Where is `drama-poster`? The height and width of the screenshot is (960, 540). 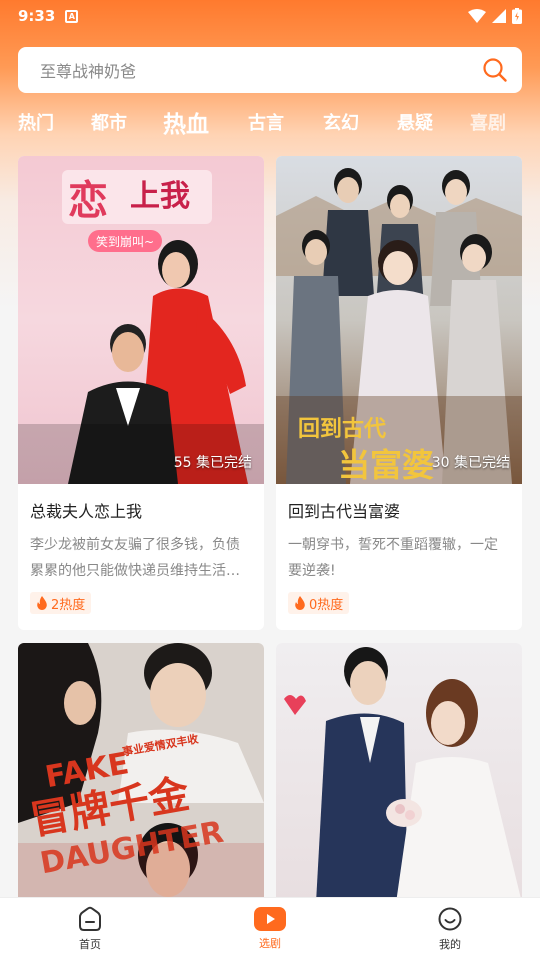
drama-poster is located at coordinates (399, 773).